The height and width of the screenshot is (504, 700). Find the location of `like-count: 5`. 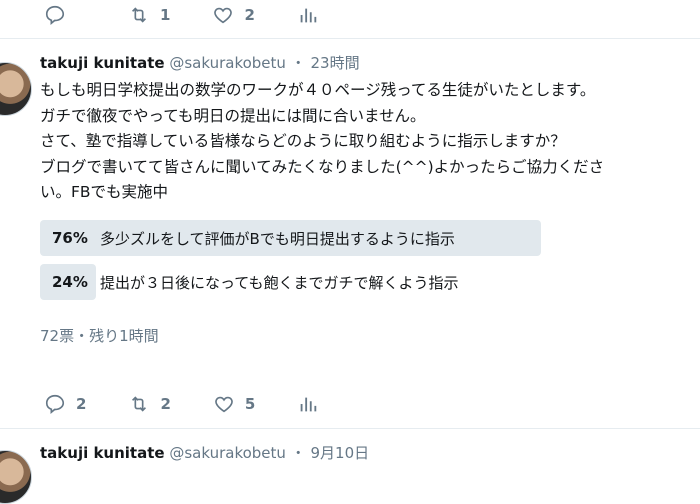

like-count: 5 is located at coordinates (250, 404).